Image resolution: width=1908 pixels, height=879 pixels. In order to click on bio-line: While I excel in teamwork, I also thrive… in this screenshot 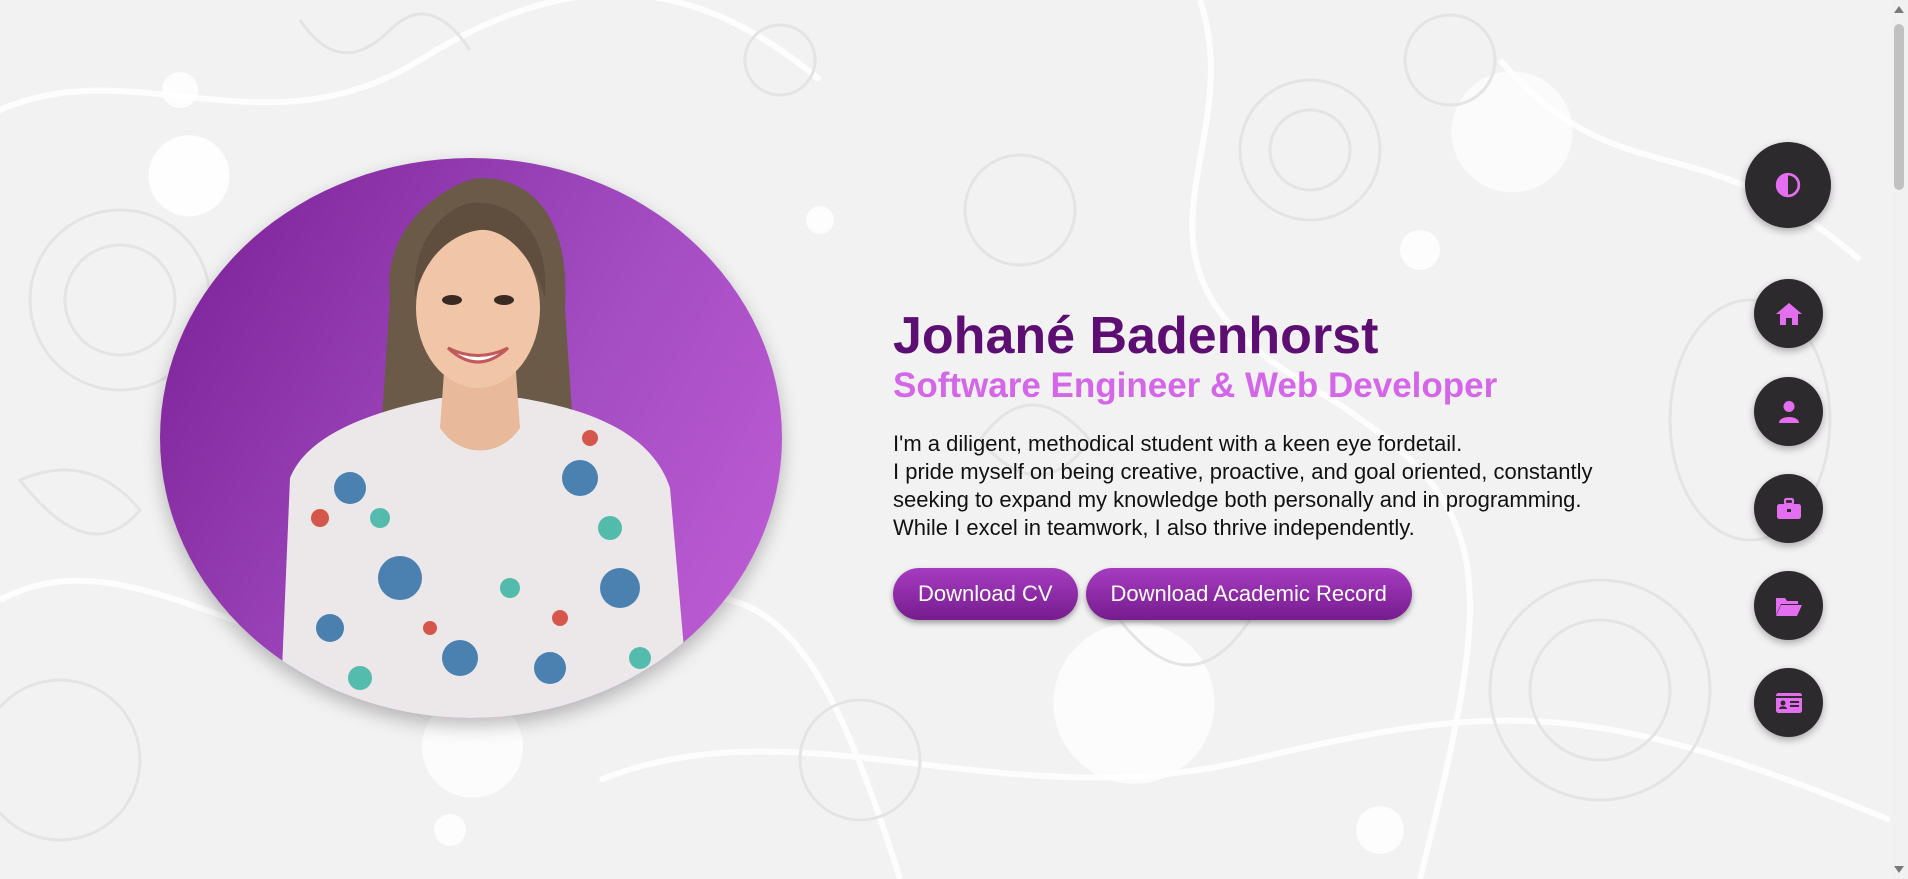, I will do `click(1154, 527)`.